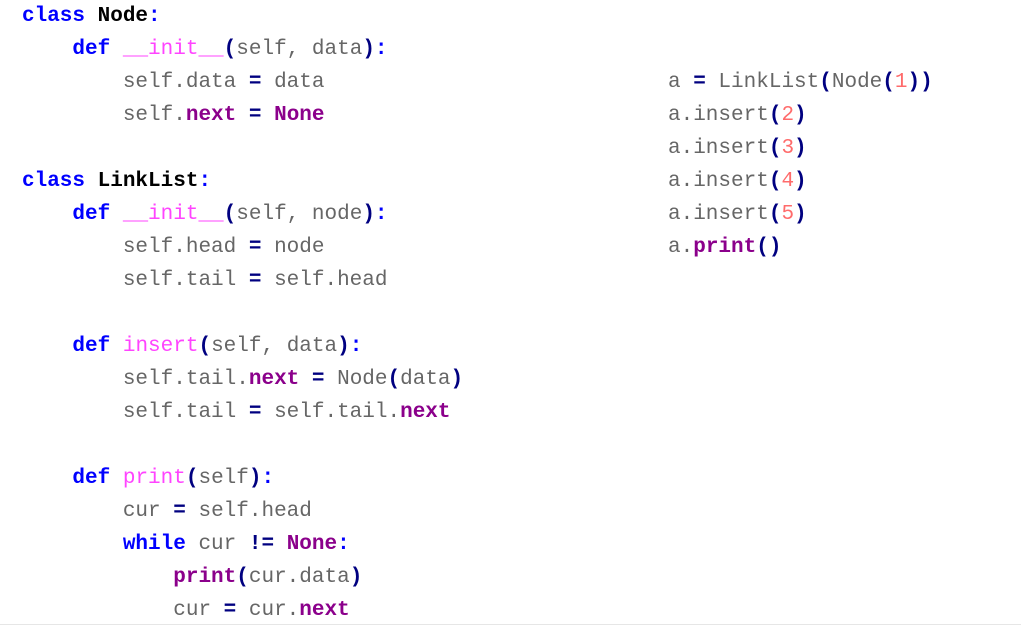 The image size is (1021, 627). I want to click on code-line: def insert(self, data):, so click(242, 346).